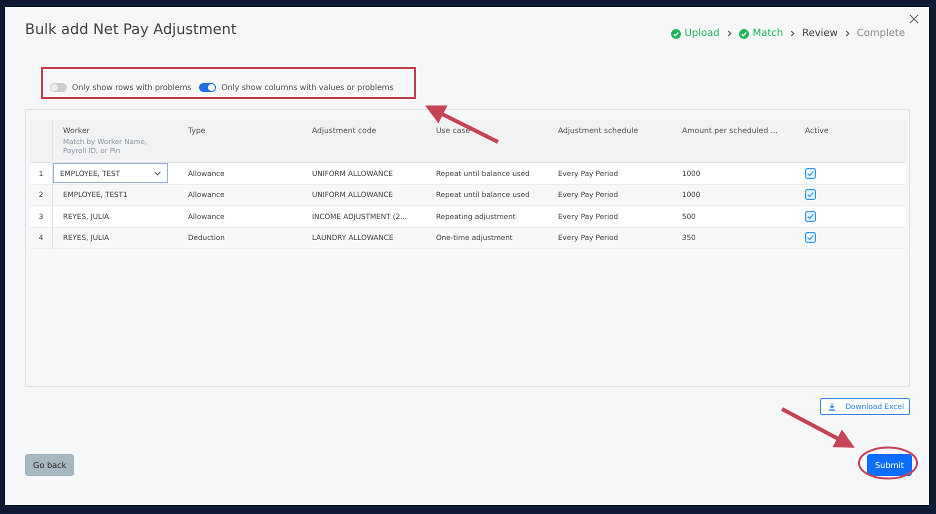 The width and height of the screenshot is (936, 514). I want to click on annotation-circle, so click(888, 463).